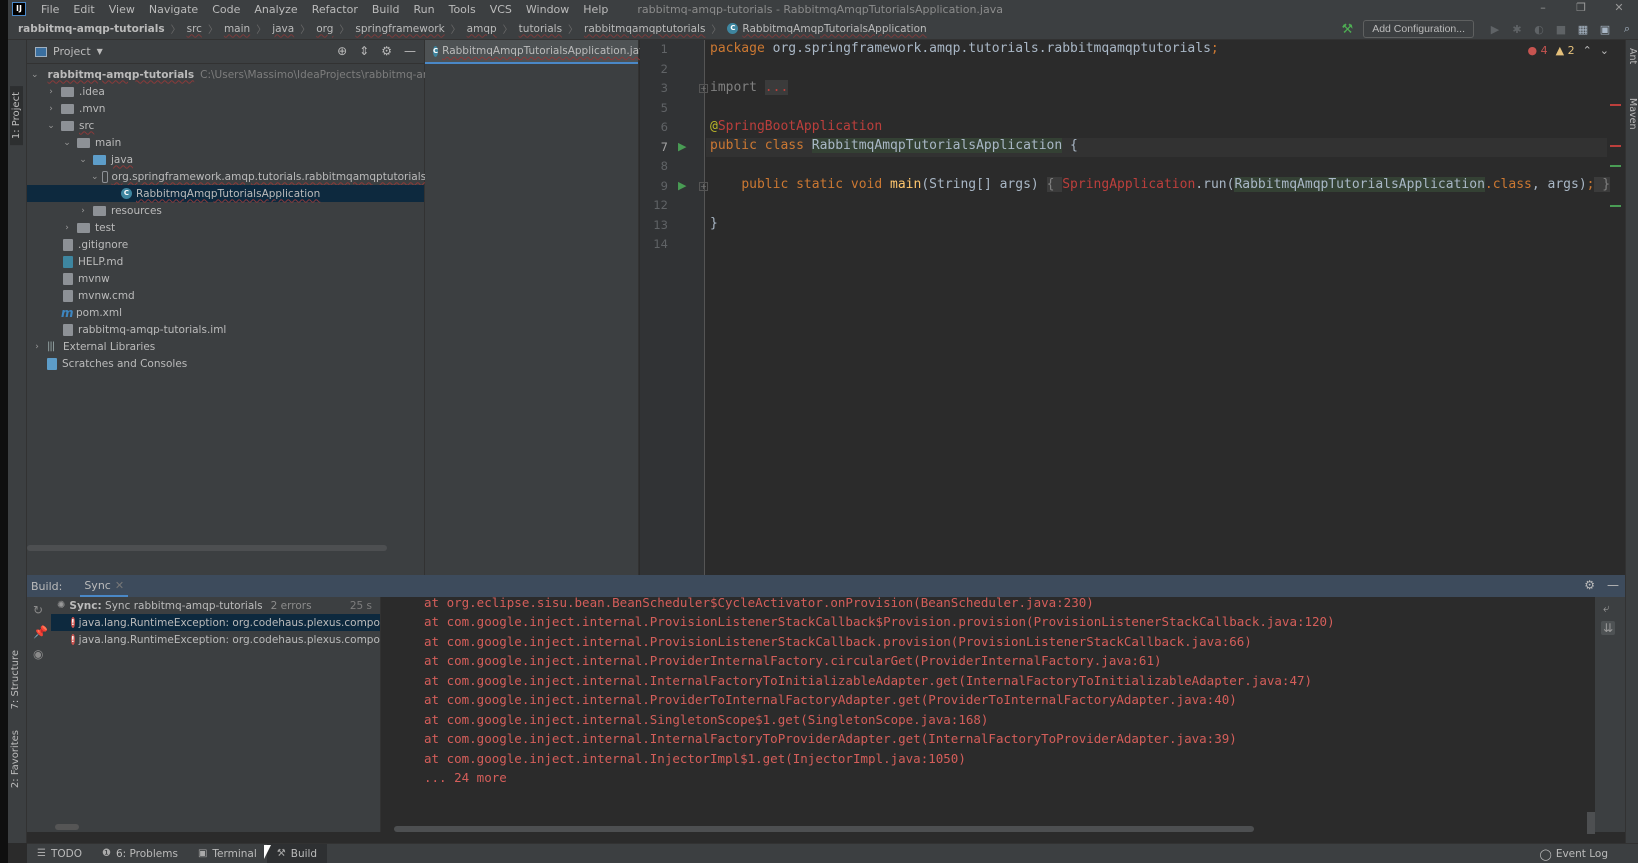 This screenshot has height=863, width=1638. I want to click on tool-tab-problems: ❶ 6: Problems, so click(140, 853).